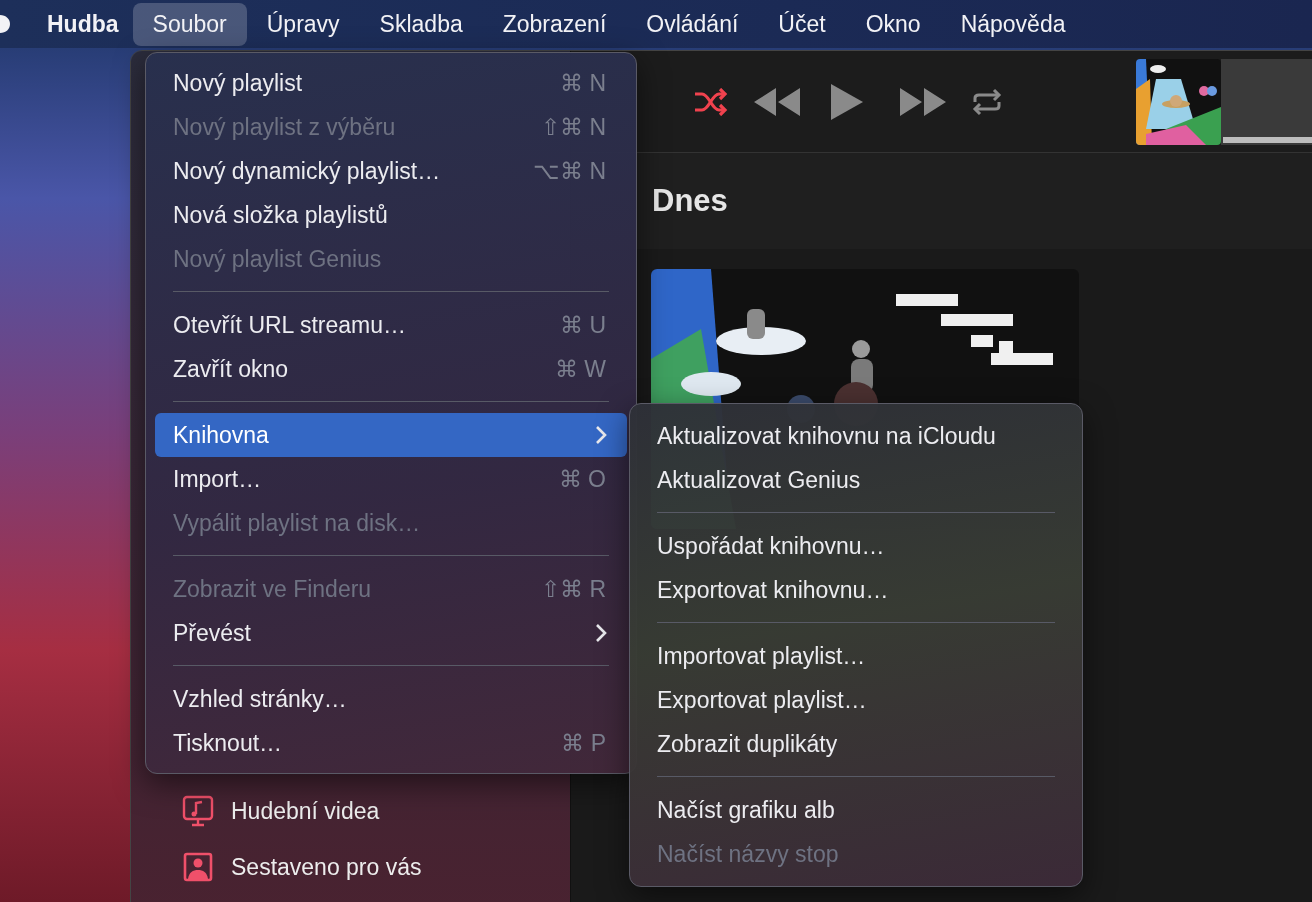 The width and height of the screenshot is (1312, 902). I want to click on person-icon, so click(198, 867).